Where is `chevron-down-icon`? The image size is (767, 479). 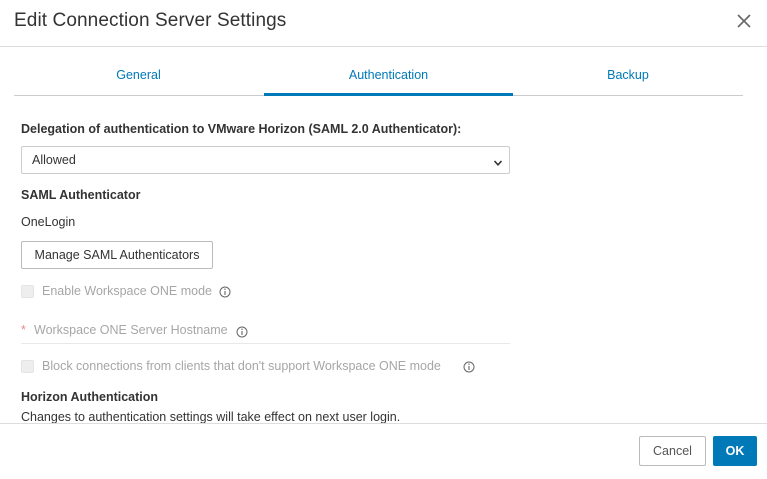
chevron-down-icon is located at coordinates (498, 160).